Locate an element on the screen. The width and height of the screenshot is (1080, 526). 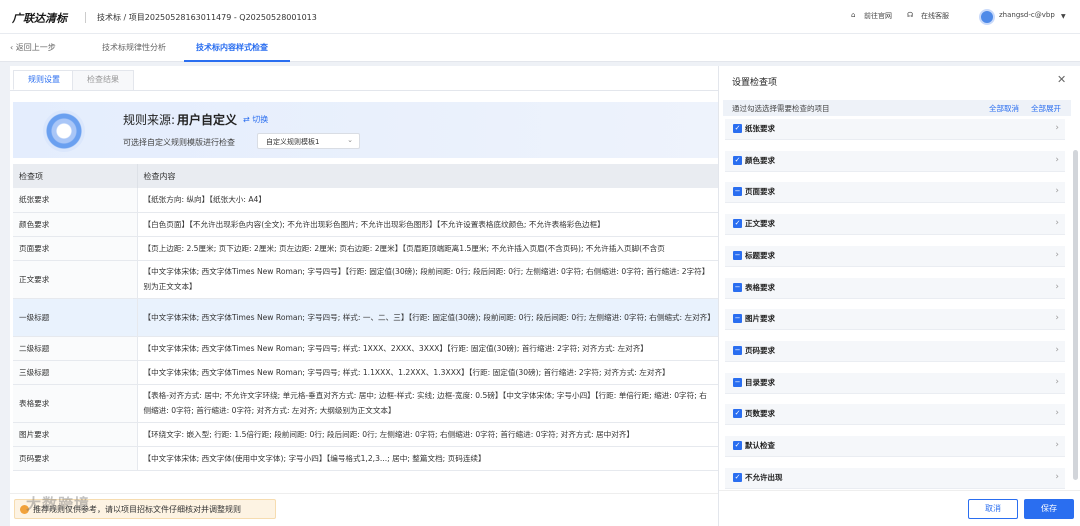
divider is located at coordinates (85, 17).